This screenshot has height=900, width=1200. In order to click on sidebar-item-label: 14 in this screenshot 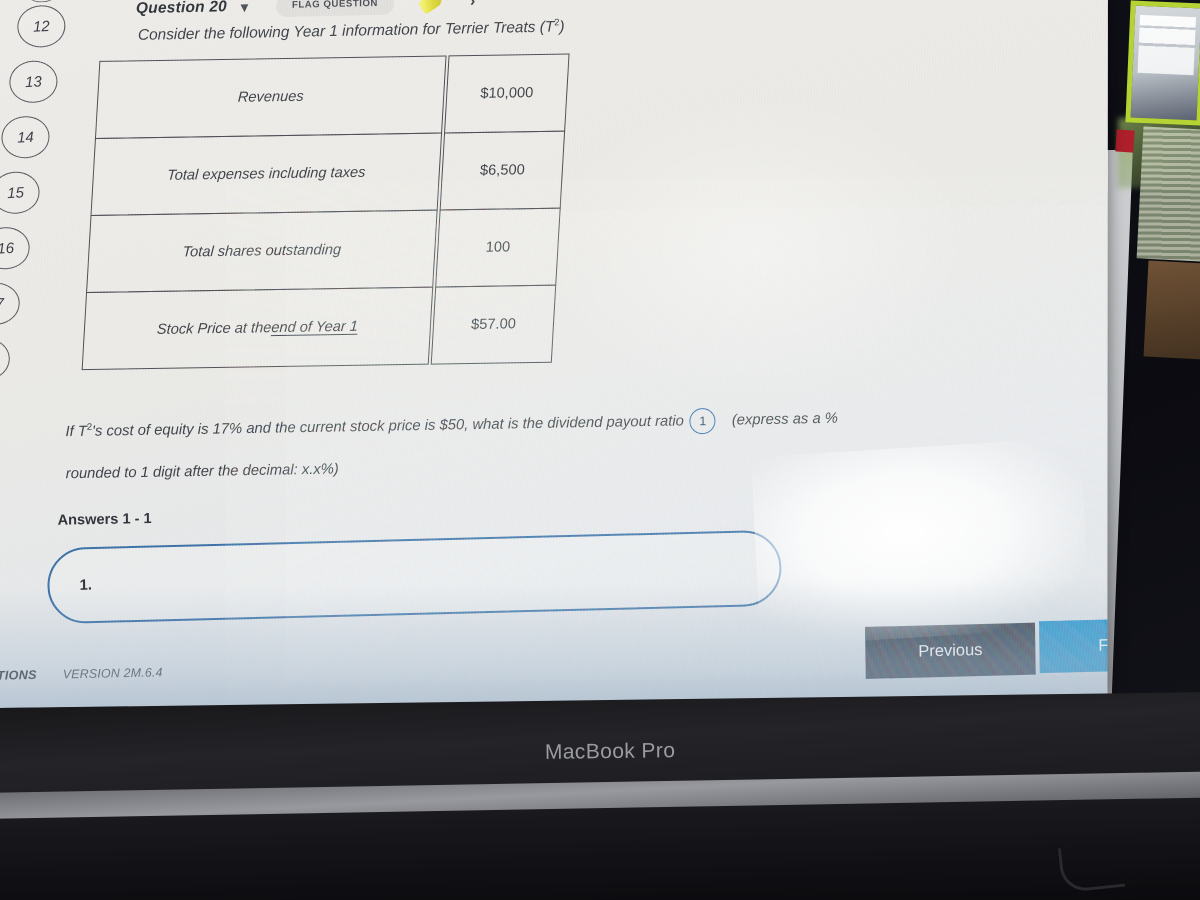, I will do `click(25, 137)`.